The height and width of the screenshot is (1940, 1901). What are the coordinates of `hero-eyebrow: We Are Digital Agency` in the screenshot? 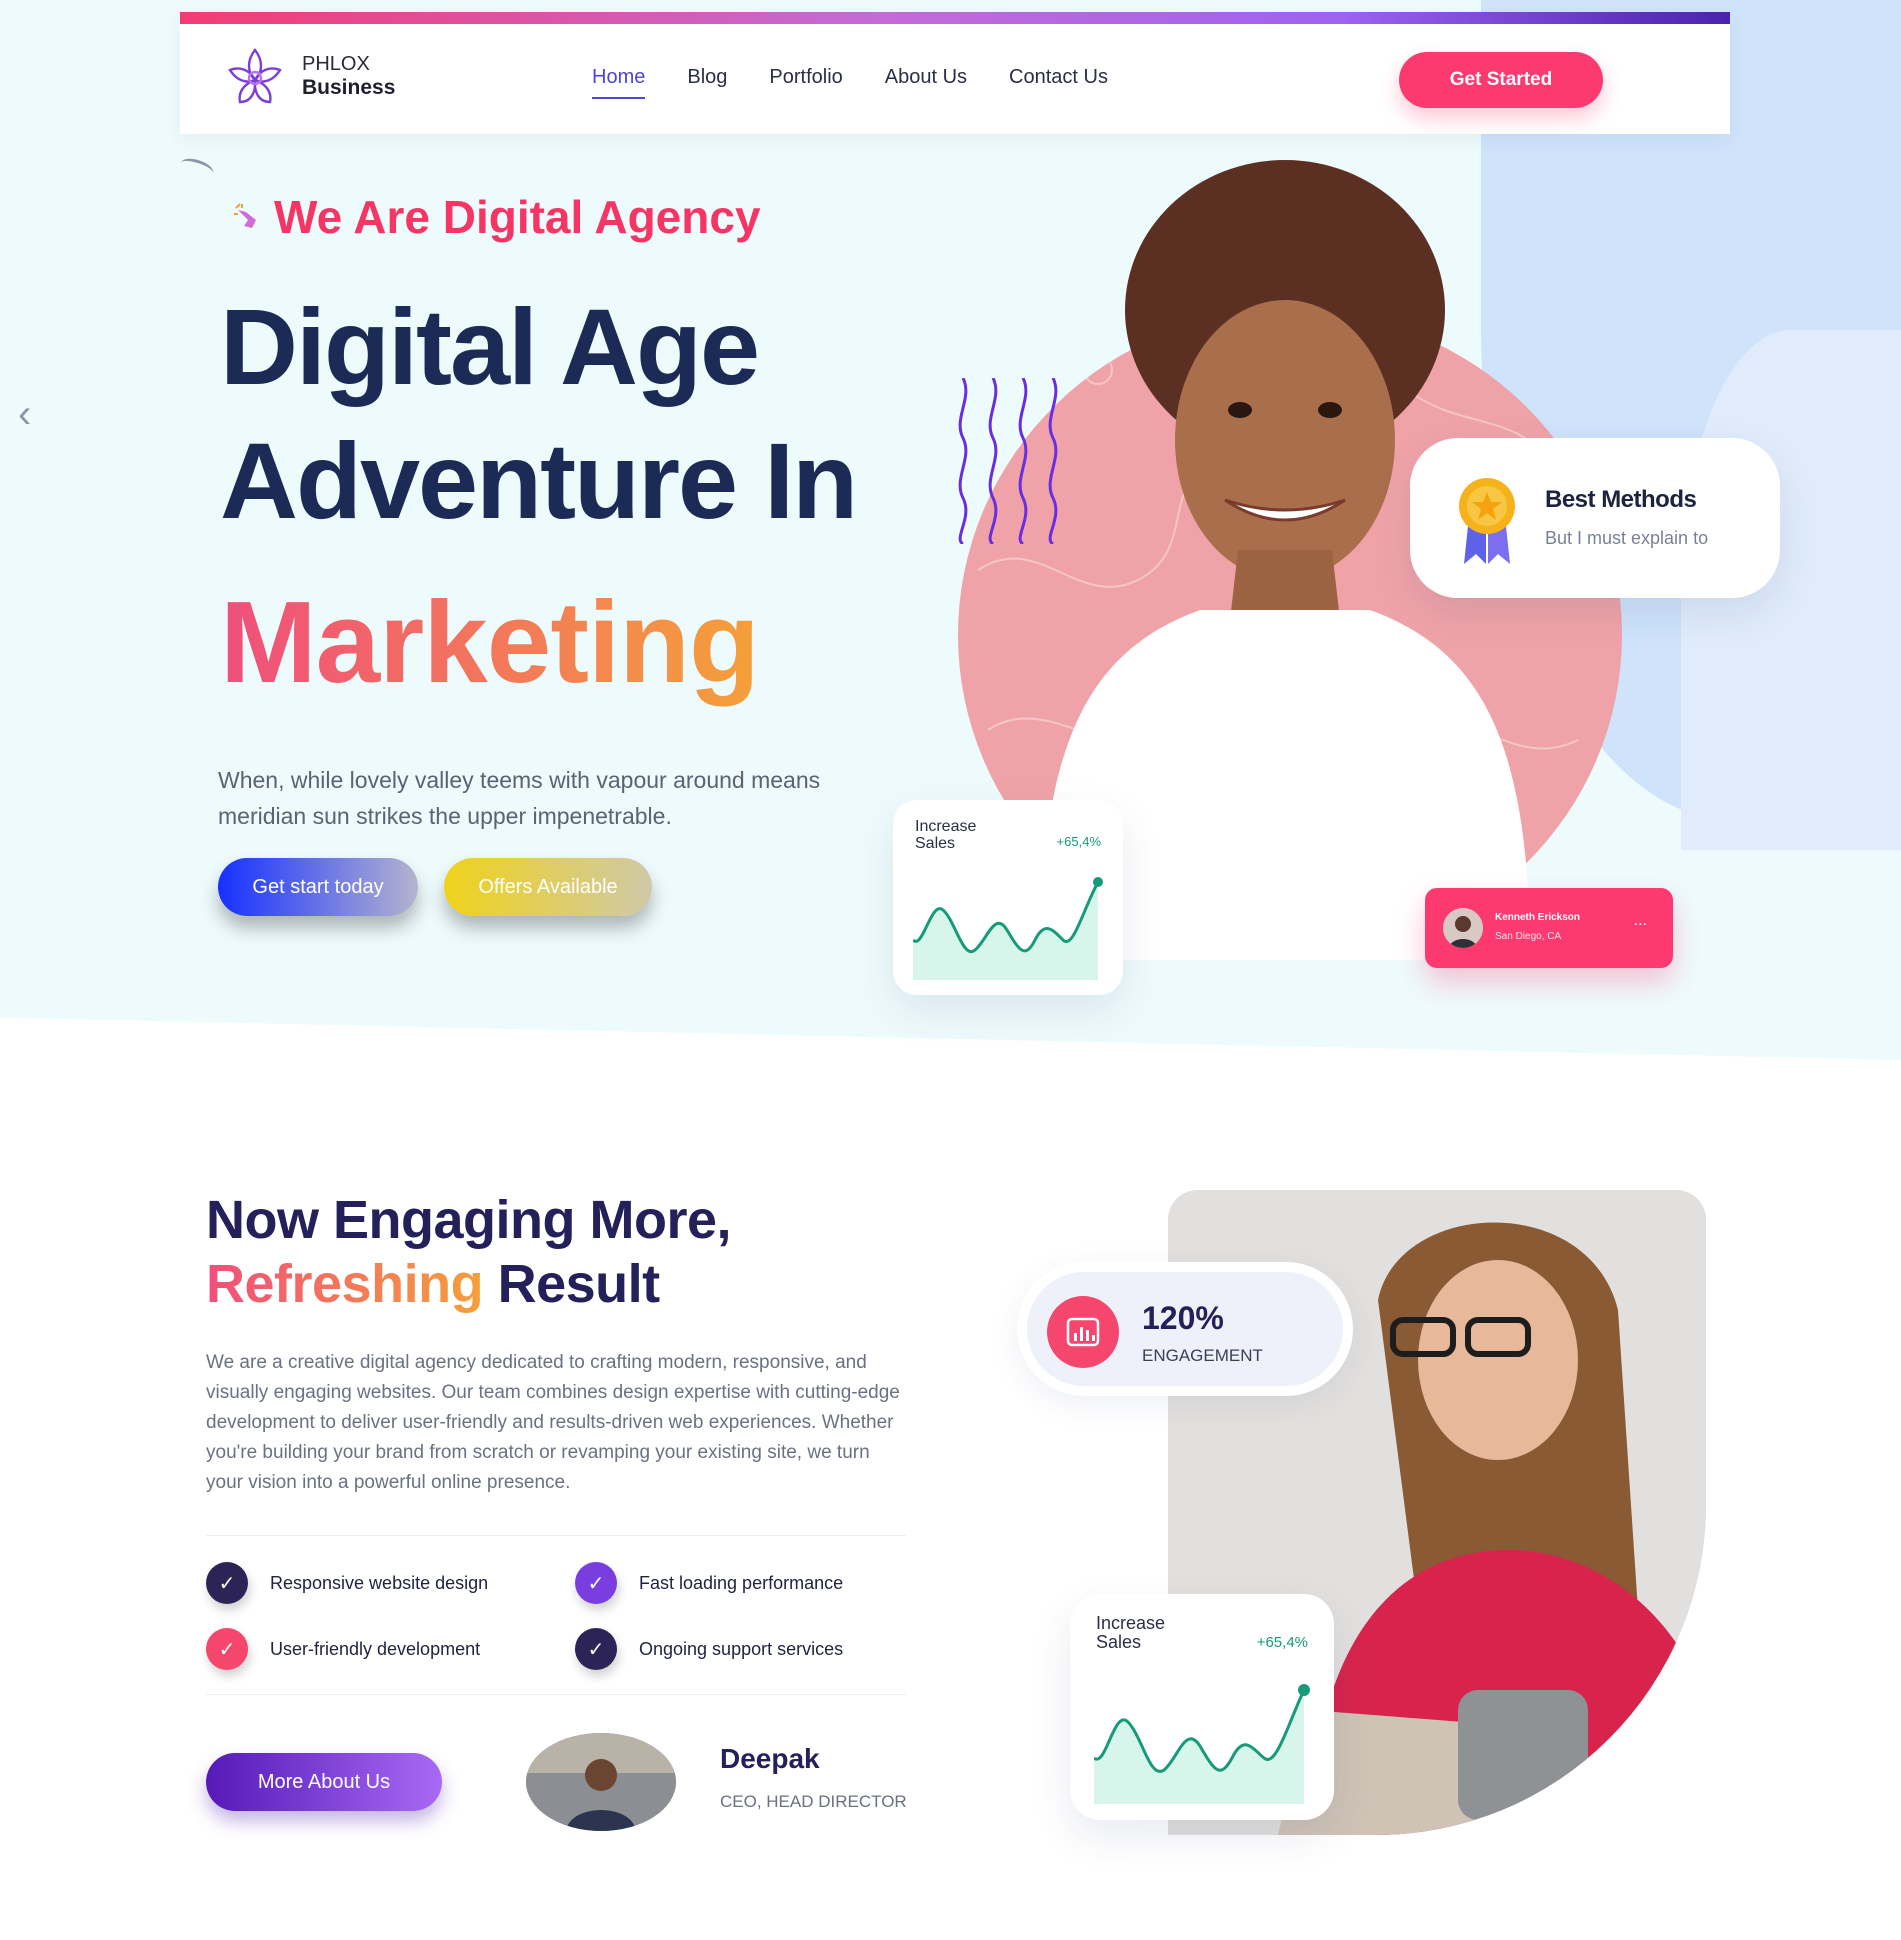 It's located at (496, 217).